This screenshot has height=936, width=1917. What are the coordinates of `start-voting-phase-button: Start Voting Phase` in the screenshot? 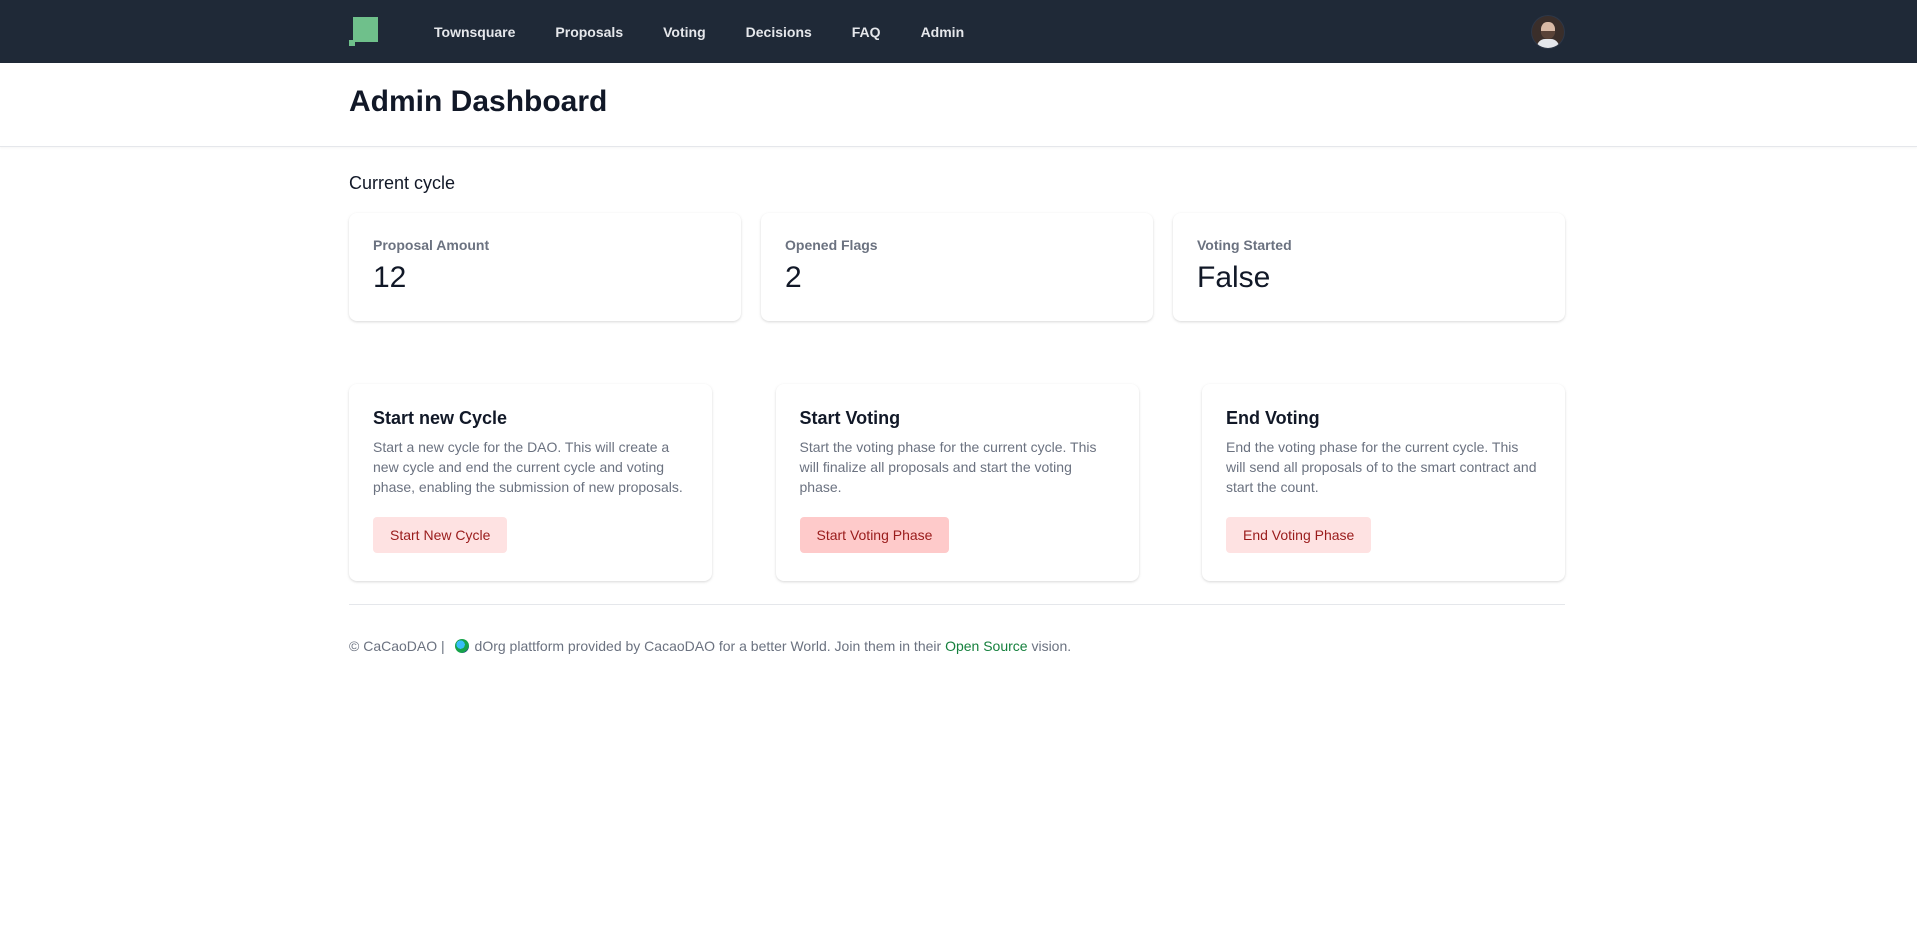 It's located at (874, 535).